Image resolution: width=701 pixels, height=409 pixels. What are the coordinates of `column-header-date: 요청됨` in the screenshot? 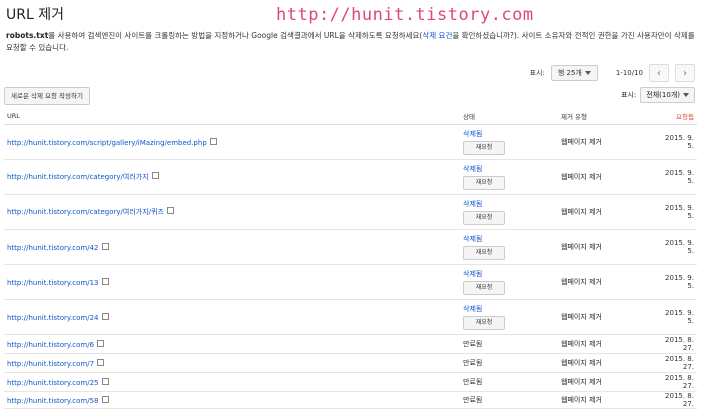 It's located at (675, 116).